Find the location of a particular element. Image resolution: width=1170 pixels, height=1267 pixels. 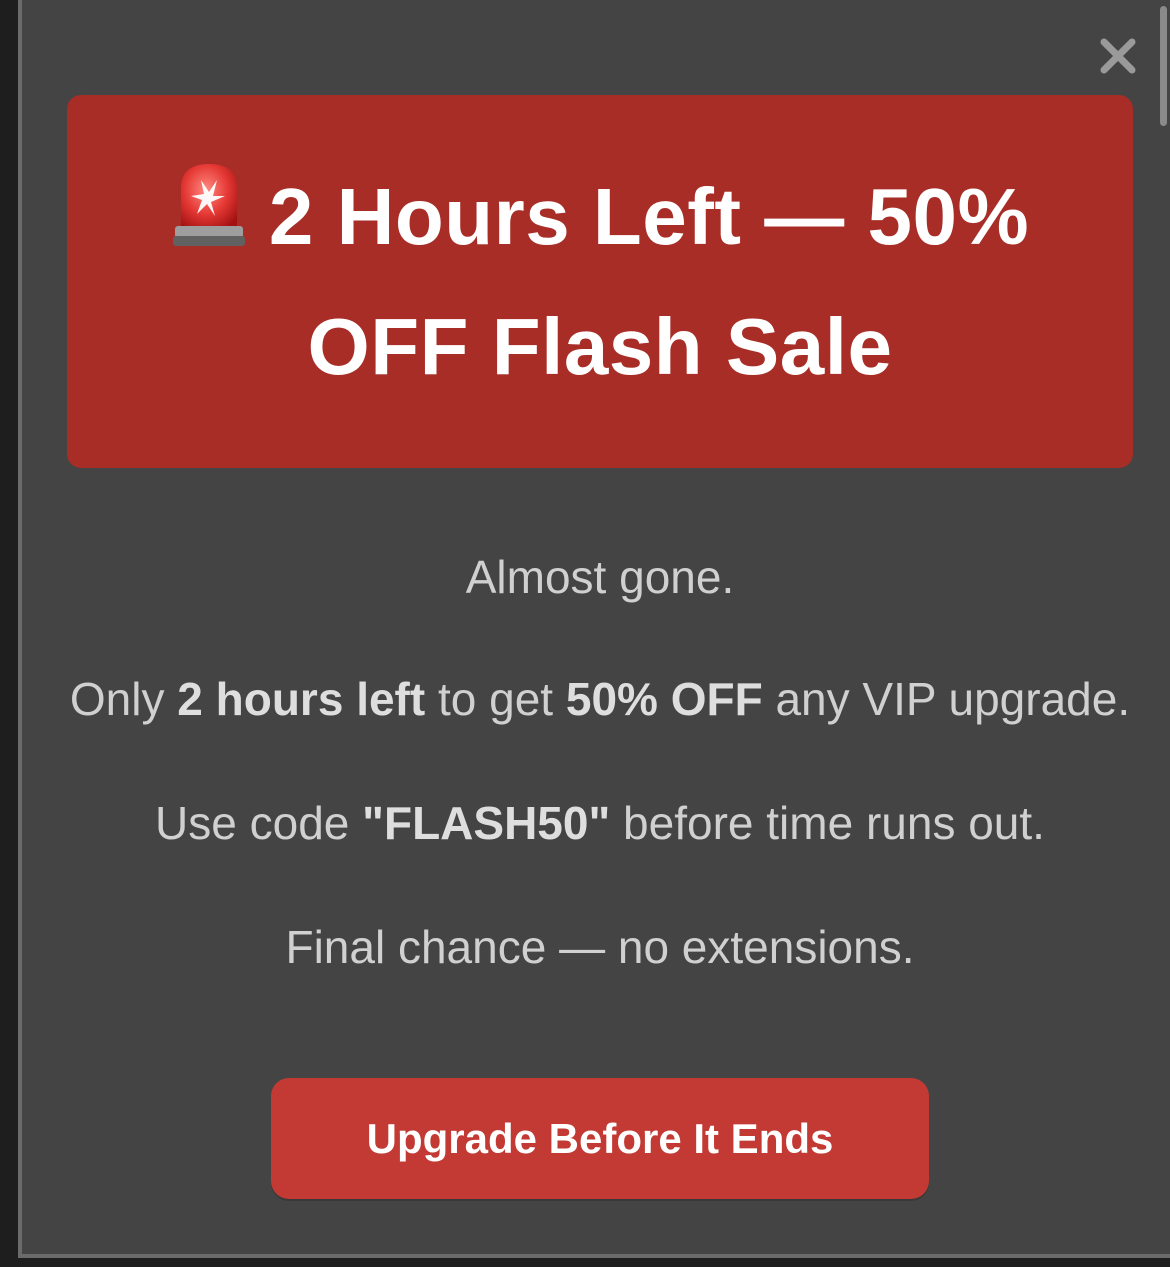

banner-title-text: 2 Hours Left — 50% OFF Flash Sale is located at coordinates (649, 281).